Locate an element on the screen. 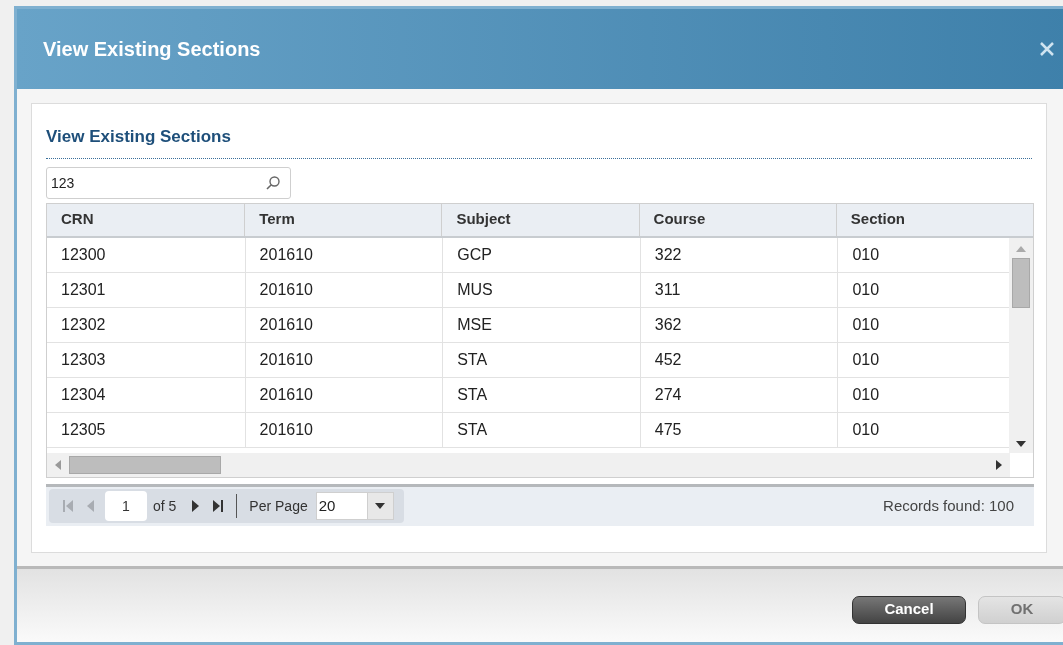 The image size is (1063, 645). table-cell-text: 12304 is located at coordinates (83, 394).